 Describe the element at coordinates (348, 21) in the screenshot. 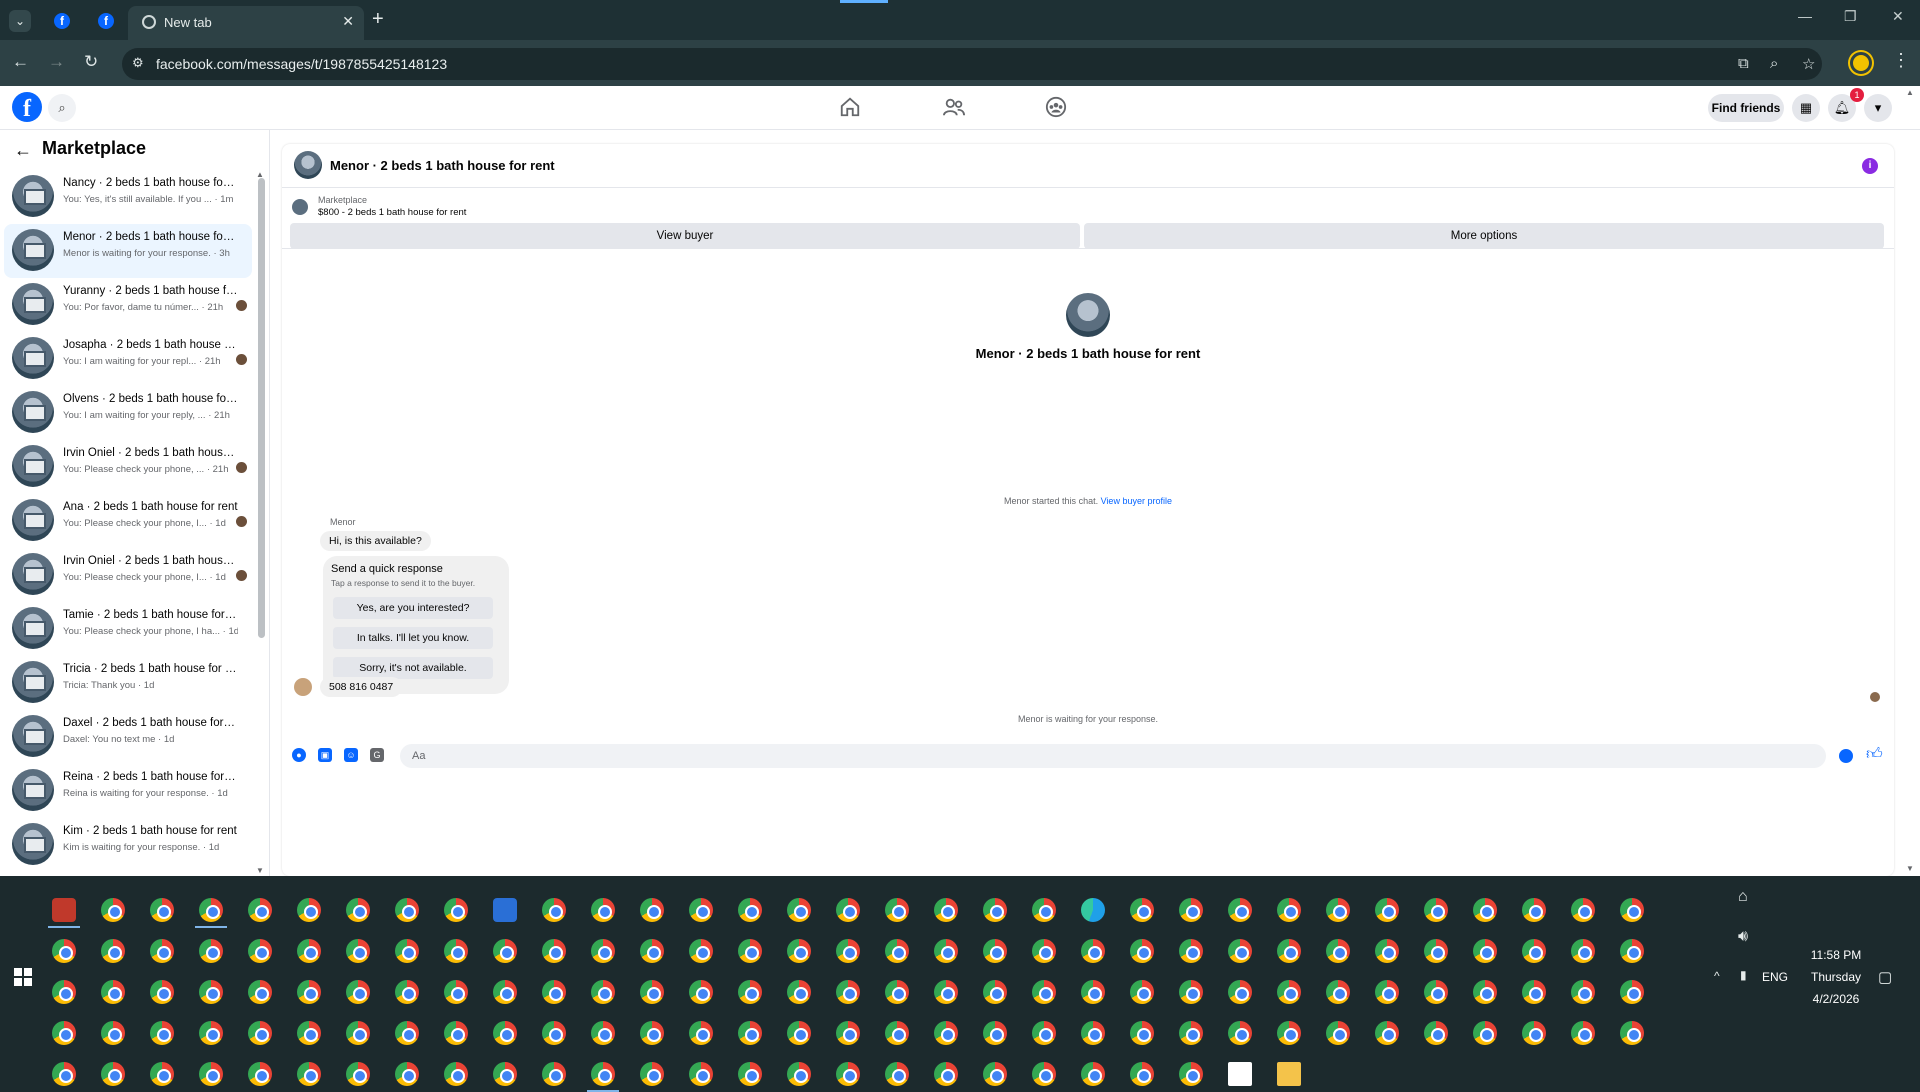

I see `close-tab-icon: ✕` at that location.